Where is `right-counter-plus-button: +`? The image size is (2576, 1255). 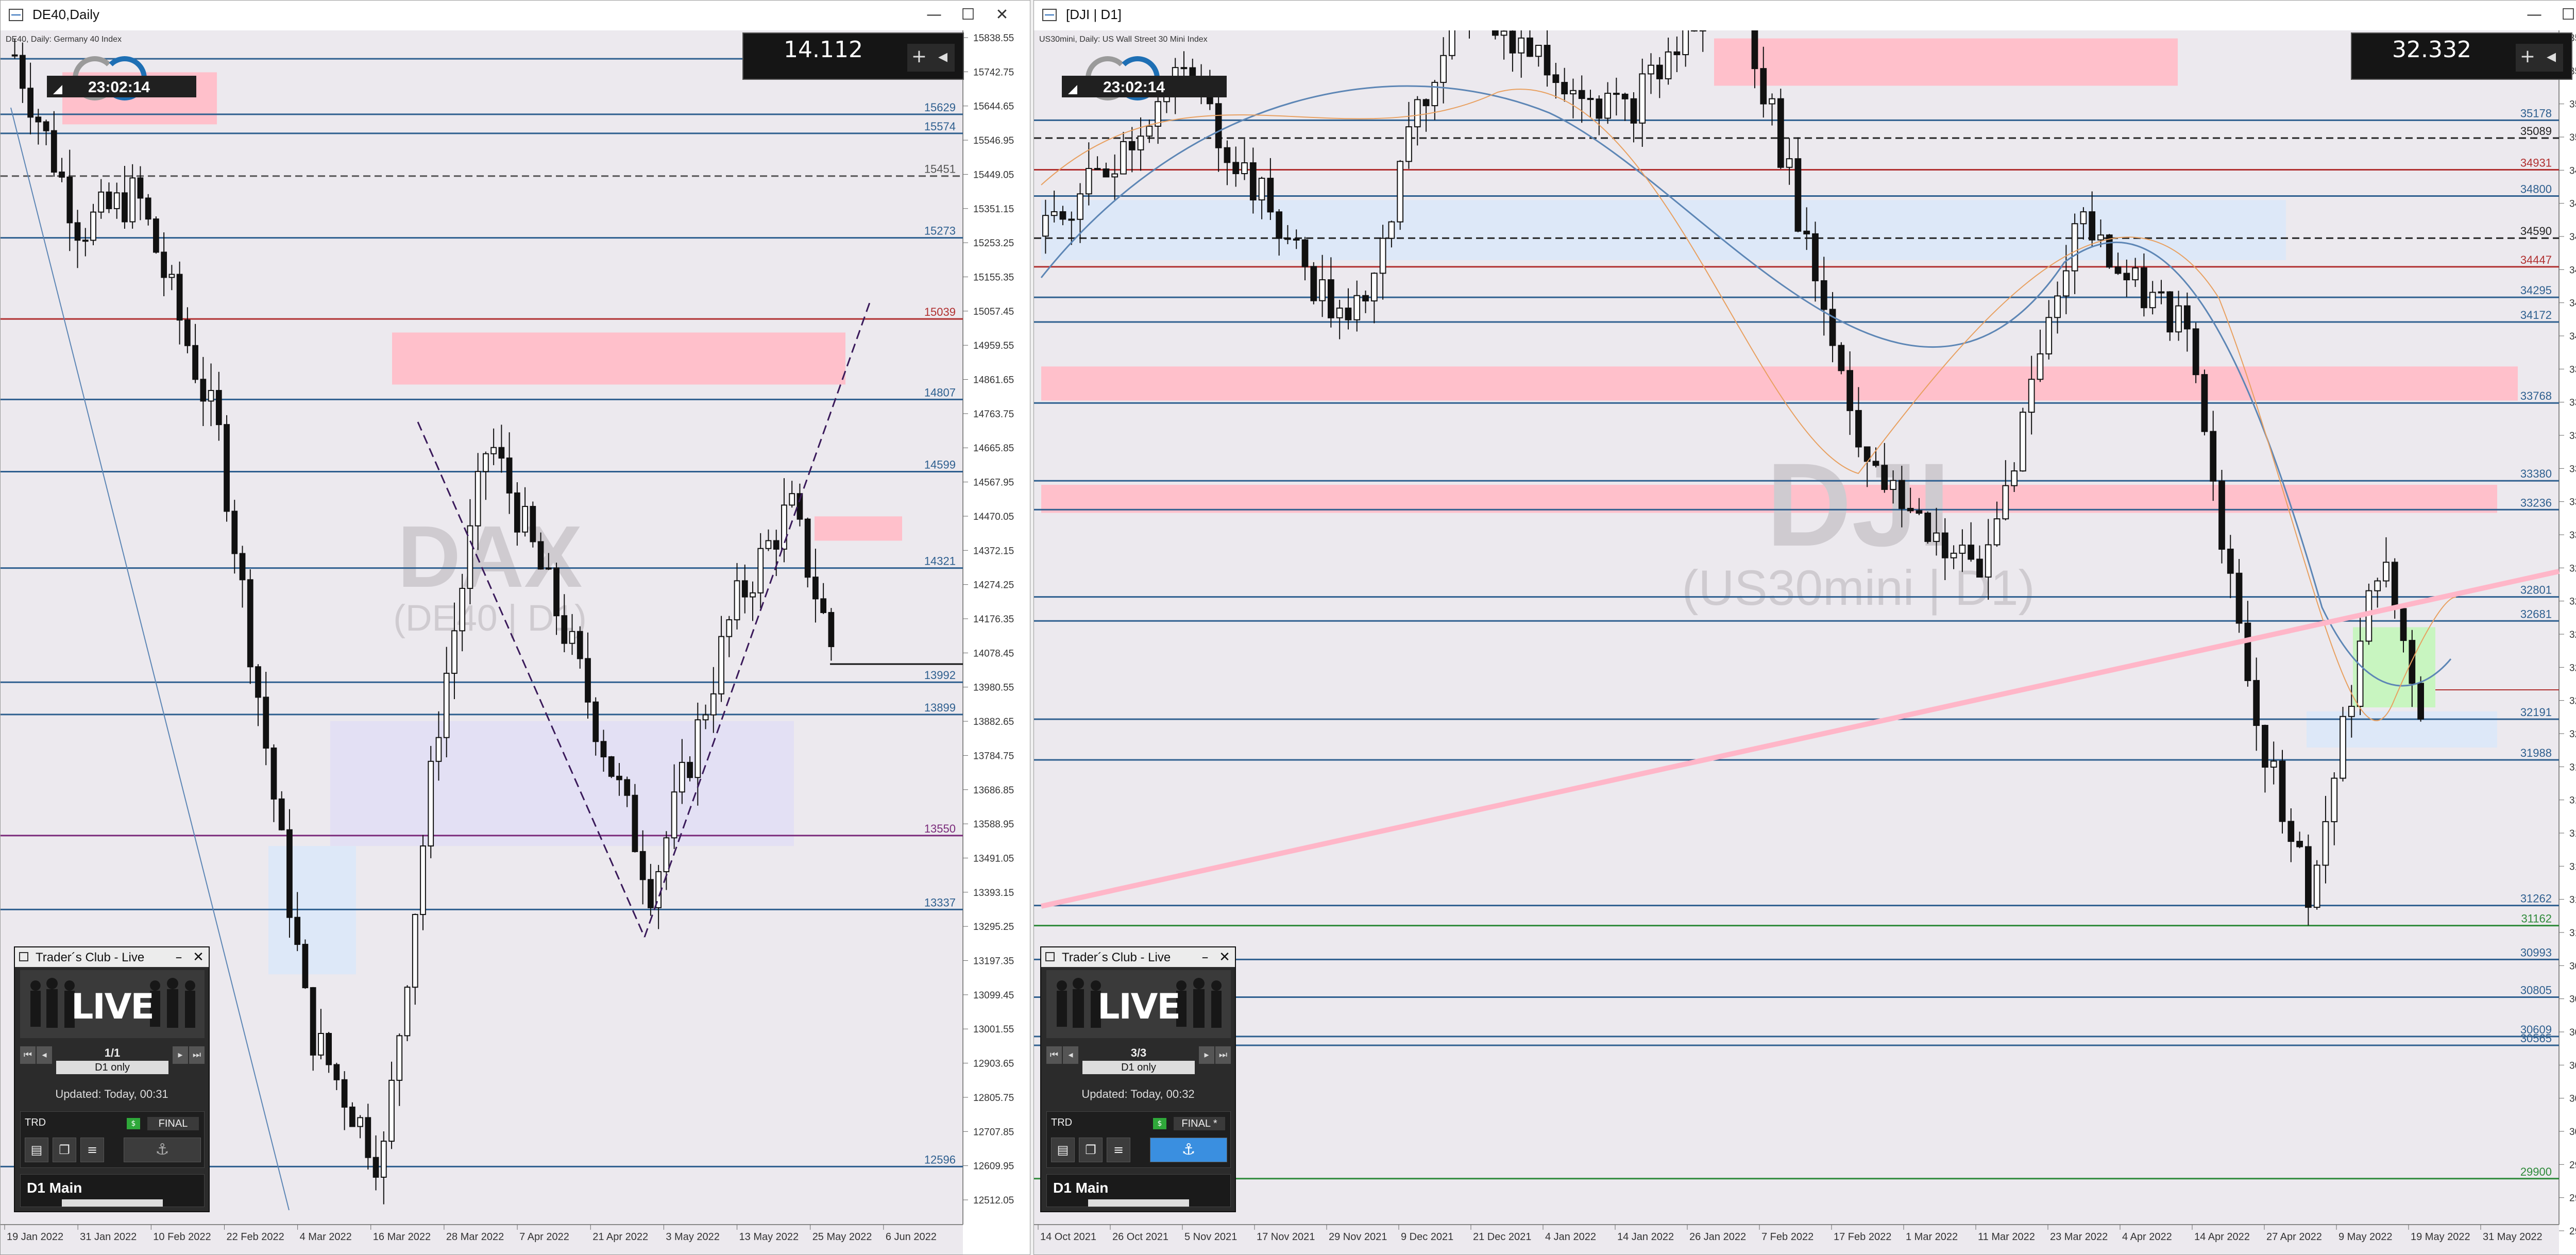
right-counter-plus-button: + is located at coordinates (2527, 58).